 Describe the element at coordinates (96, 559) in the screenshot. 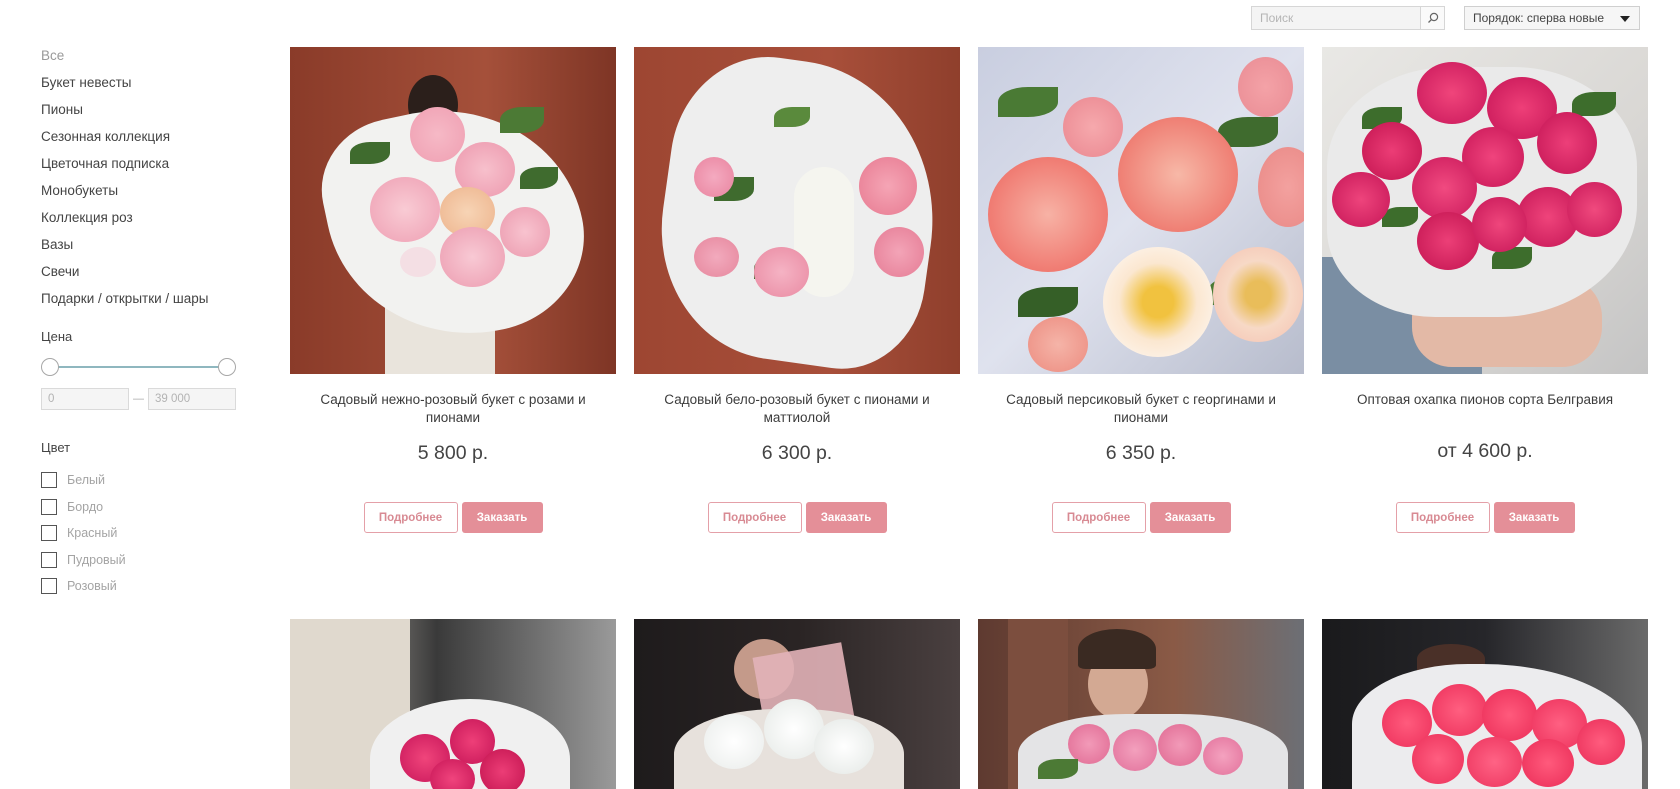

I see `color-option-label: Пудровый` at that location.